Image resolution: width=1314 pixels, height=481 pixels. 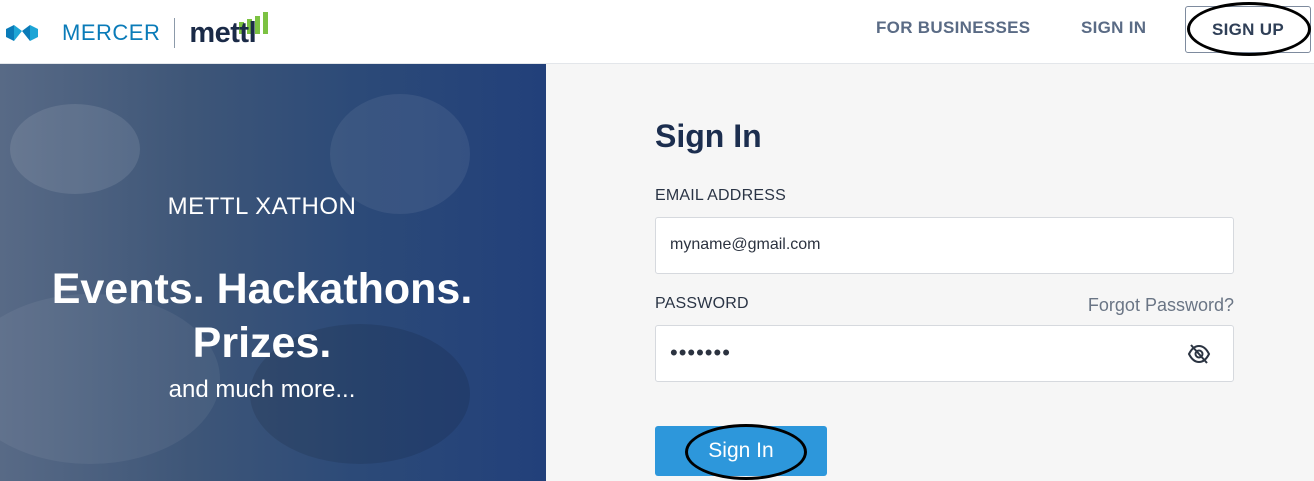 I want to click on hero-title-line-2: Prizes., so click(x=262, y=343).